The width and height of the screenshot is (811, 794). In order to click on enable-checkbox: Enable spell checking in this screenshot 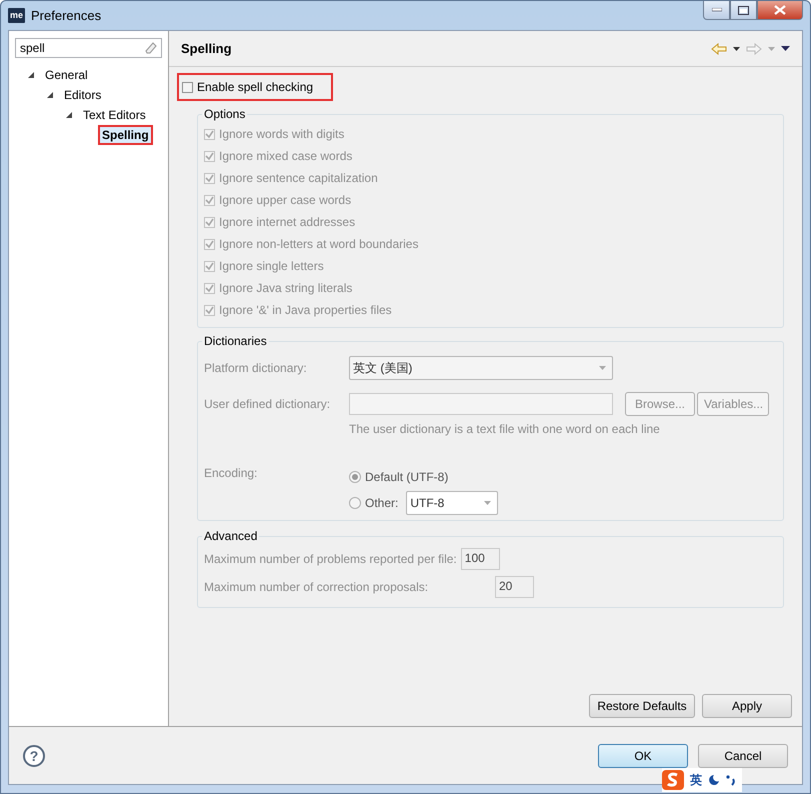, I will do `click(255, 87)`.